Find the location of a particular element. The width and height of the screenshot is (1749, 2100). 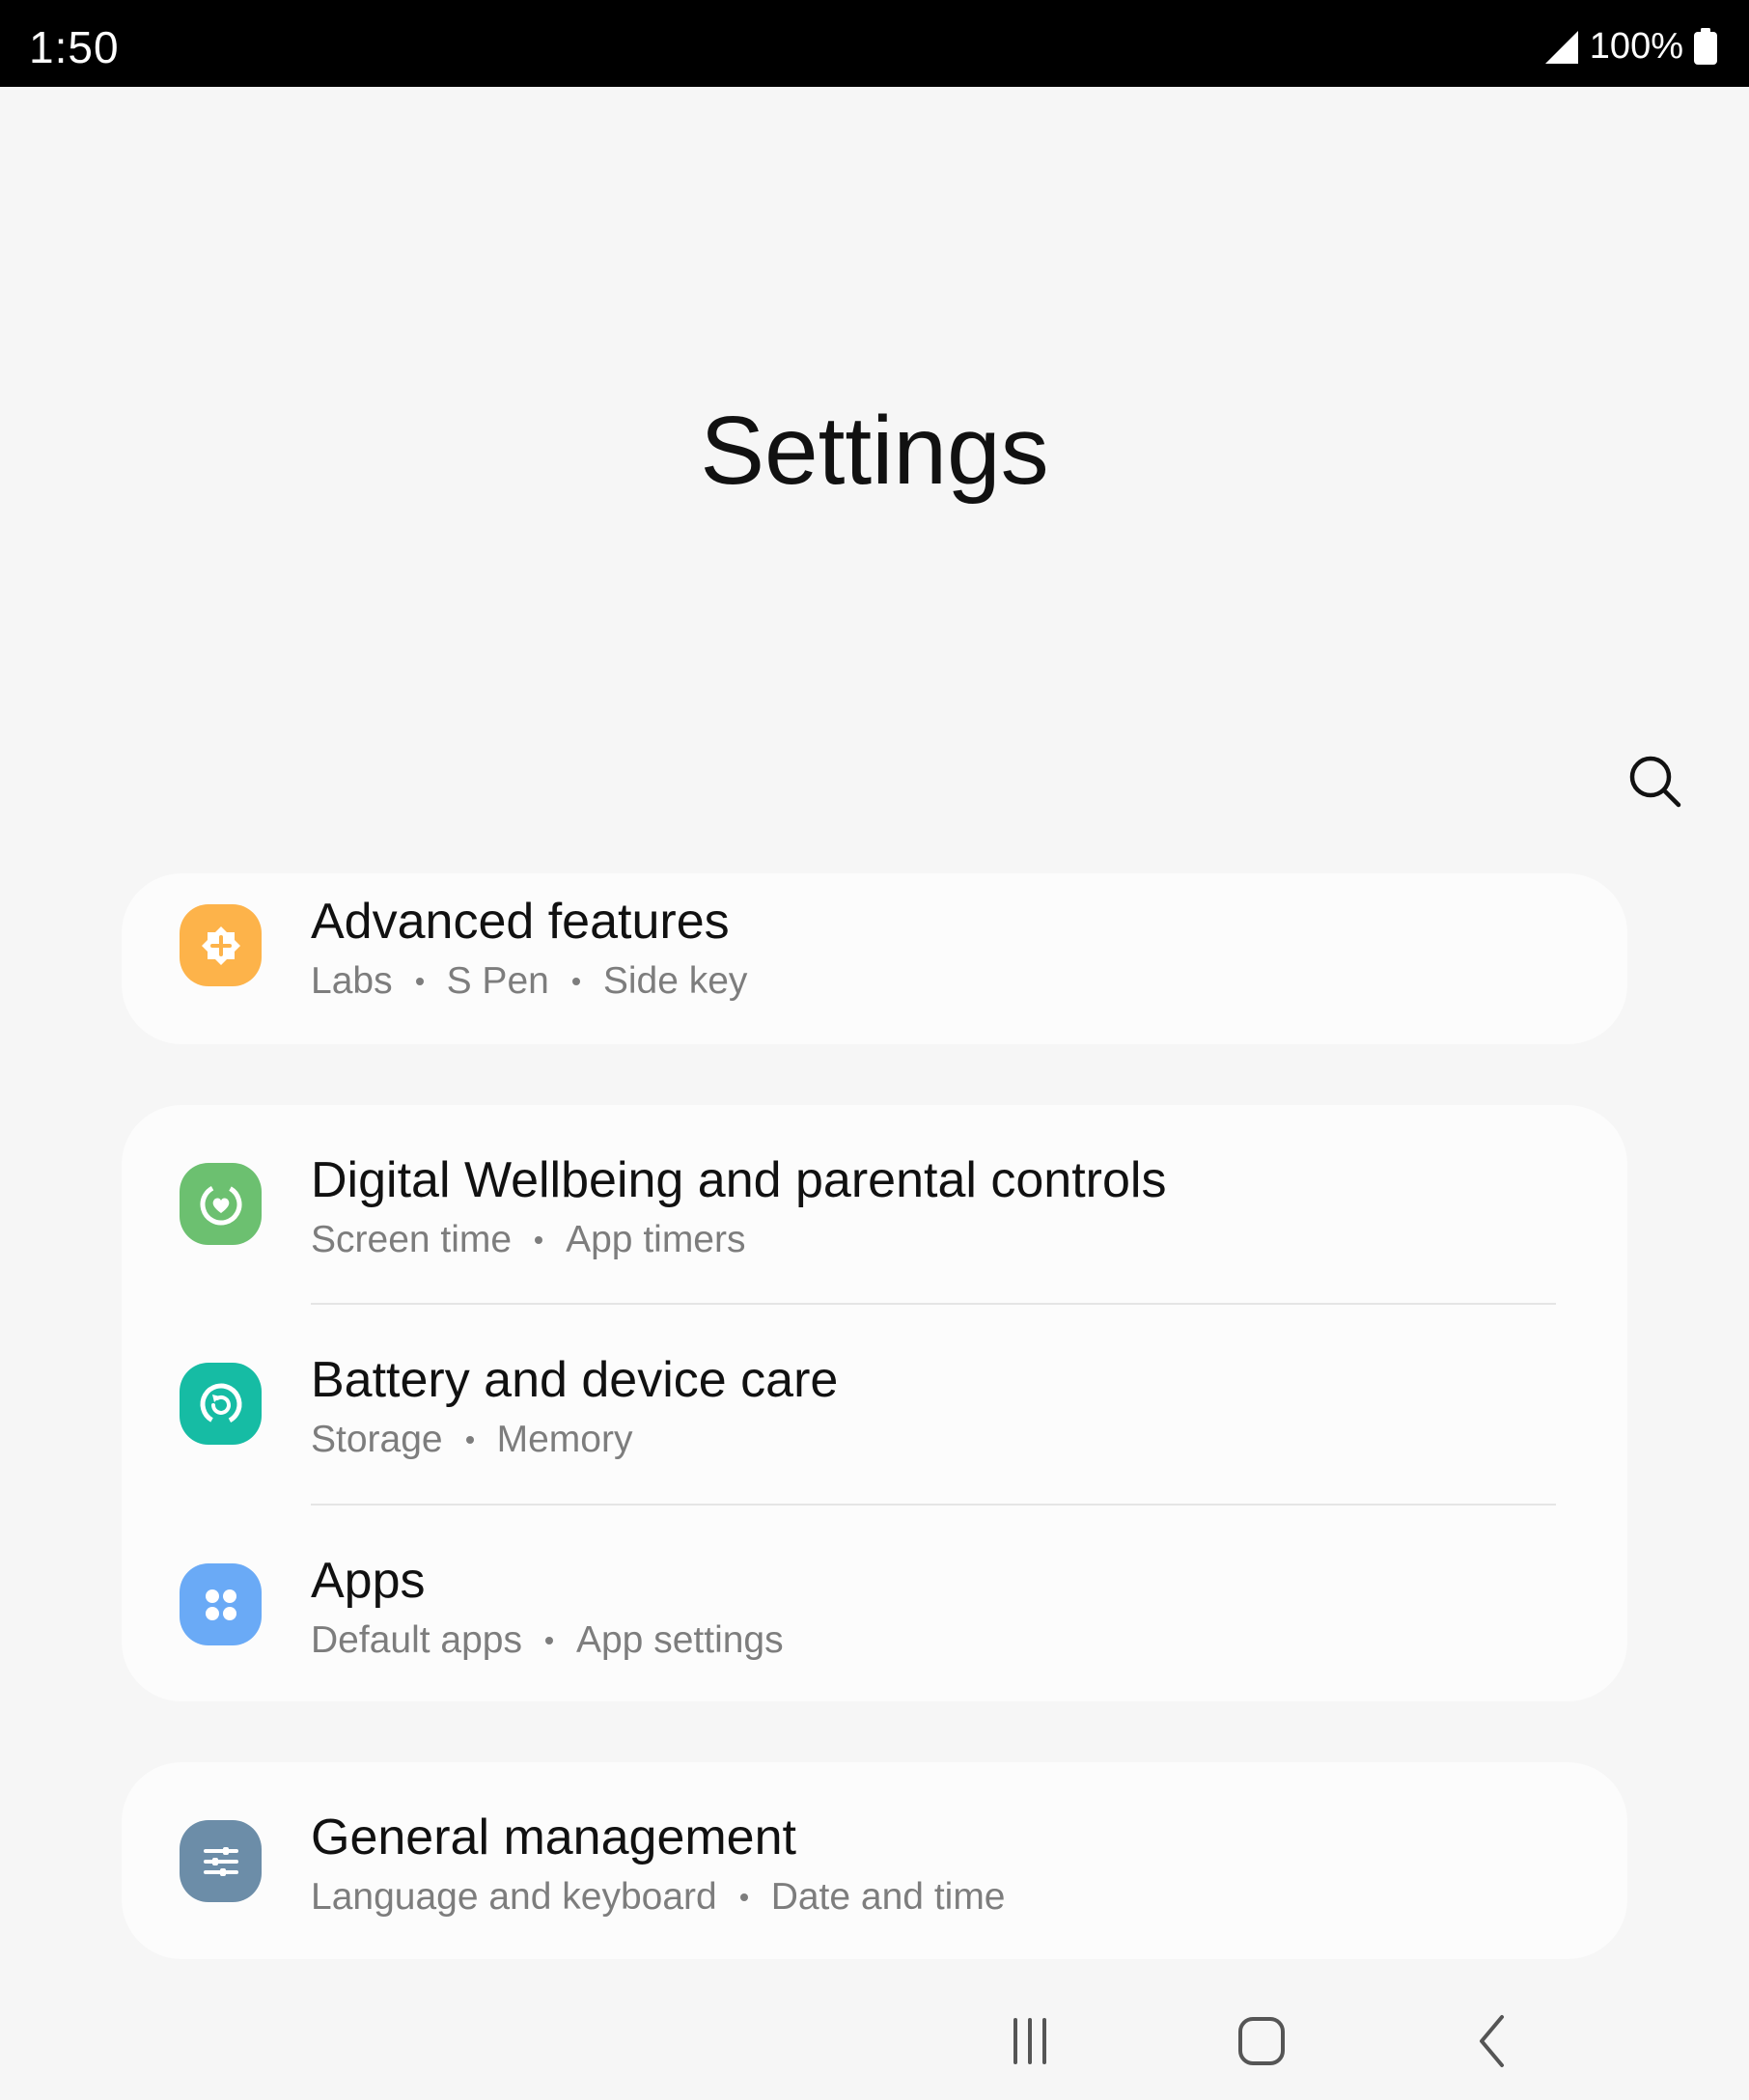

item-title: General management is located at coordinates (553, 1837).